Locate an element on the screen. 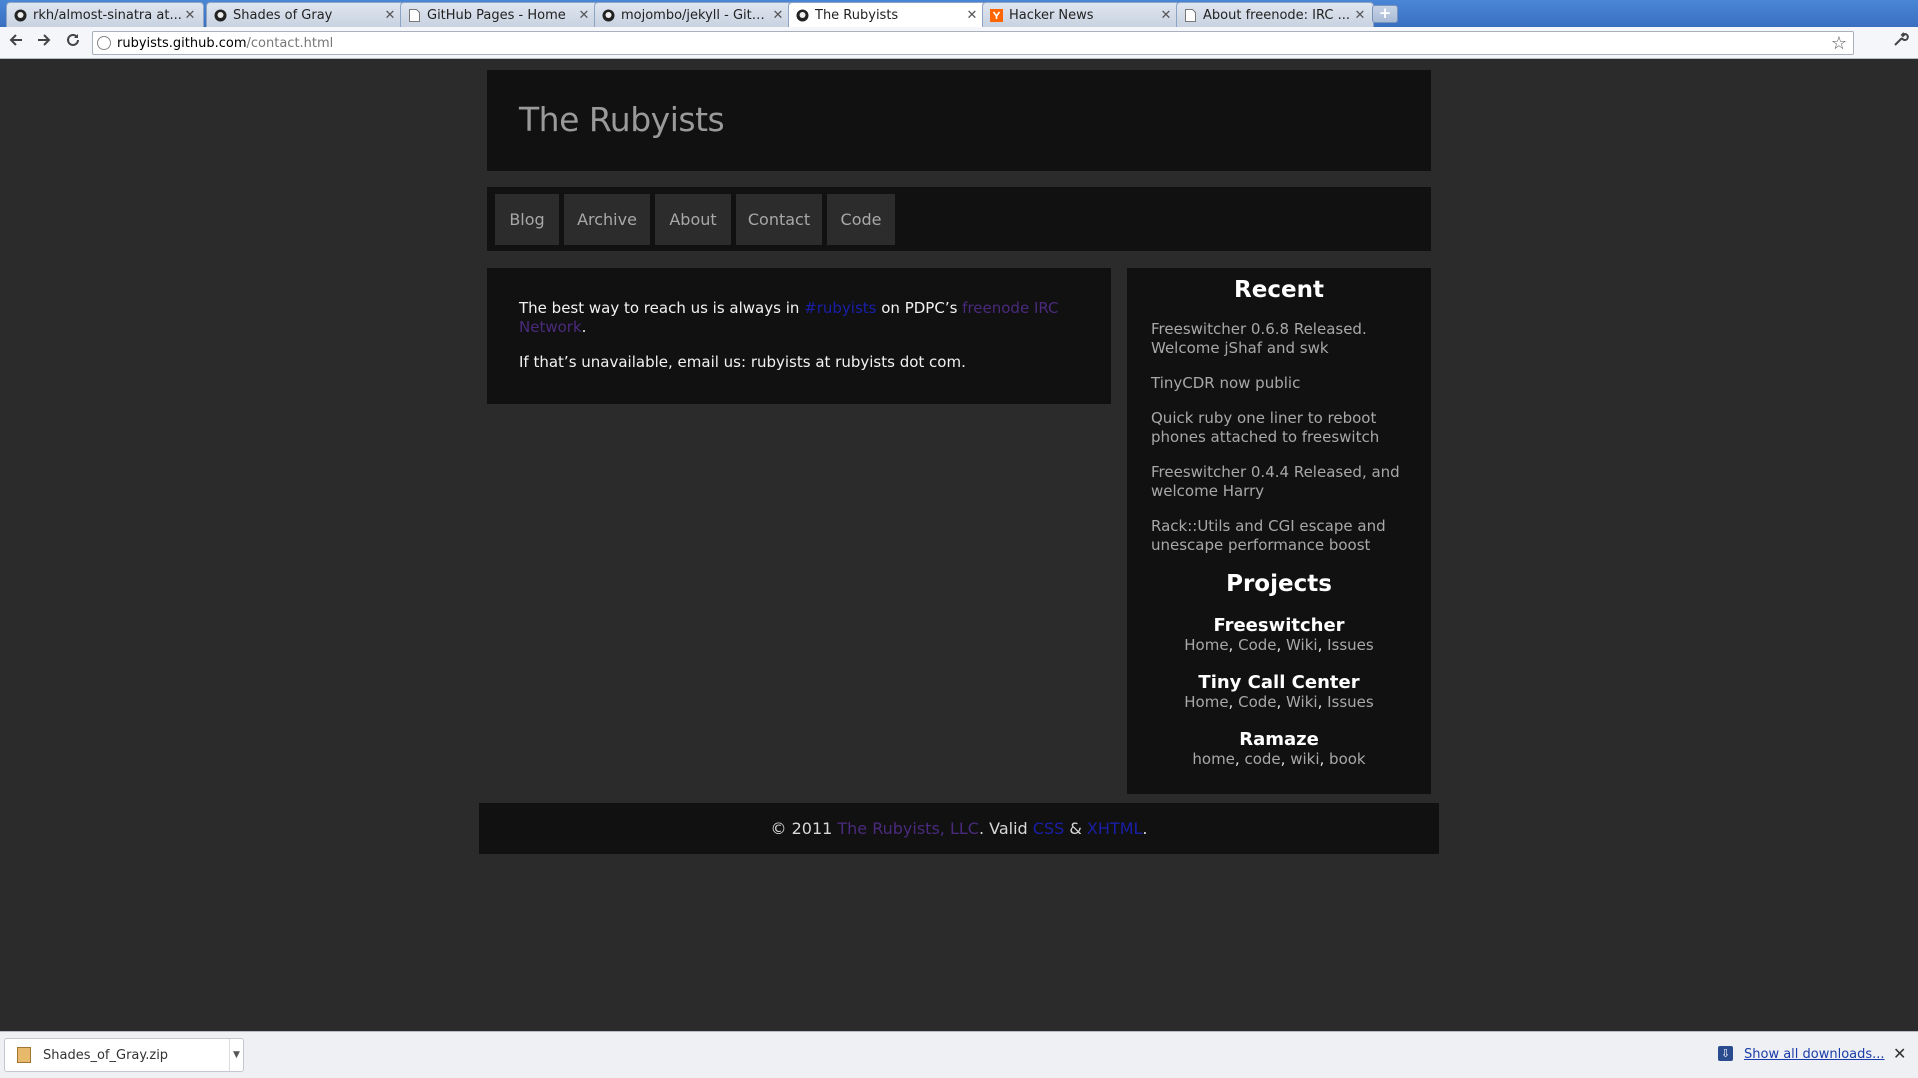  url-host: rubyists.github.com is located at coordinates (182, 43).